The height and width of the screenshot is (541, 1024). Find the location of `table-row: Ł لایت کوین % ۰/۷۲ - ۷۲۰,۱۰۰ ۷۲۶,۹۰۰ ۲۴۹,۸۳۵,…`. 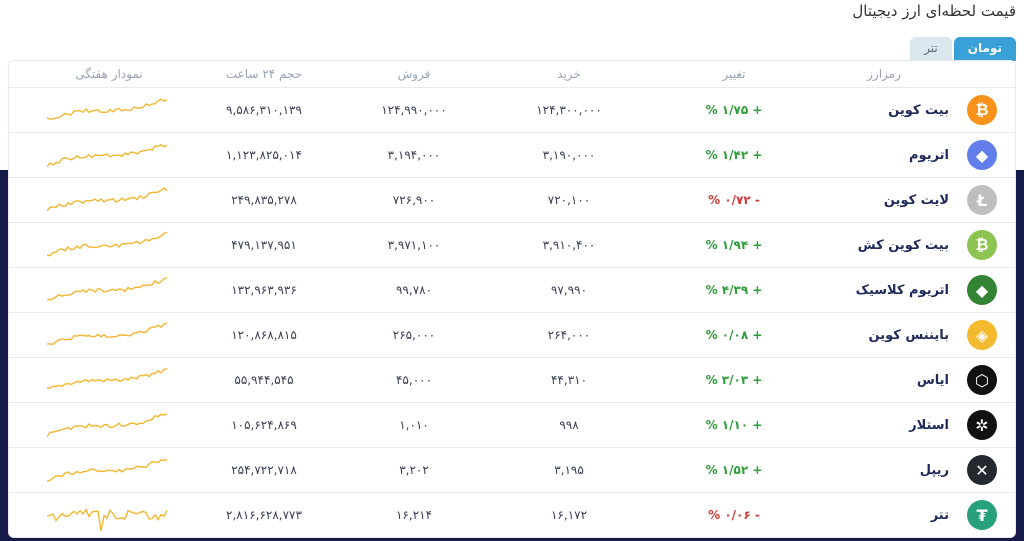

table-row: Ł لایت کوین % ۰/۷۲ - ۷۲۰,۱۰۰ ۷۲۶,۹۰۰ ۲۴۹,۸۳۵,… is located at coordinates (512, 200).